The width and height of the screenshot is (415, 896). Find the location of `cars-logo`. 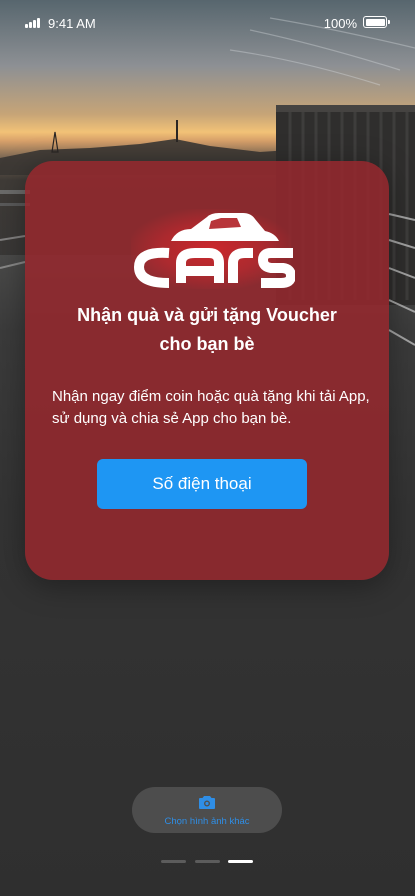

cars-logo is located at coordinates (210, 246).